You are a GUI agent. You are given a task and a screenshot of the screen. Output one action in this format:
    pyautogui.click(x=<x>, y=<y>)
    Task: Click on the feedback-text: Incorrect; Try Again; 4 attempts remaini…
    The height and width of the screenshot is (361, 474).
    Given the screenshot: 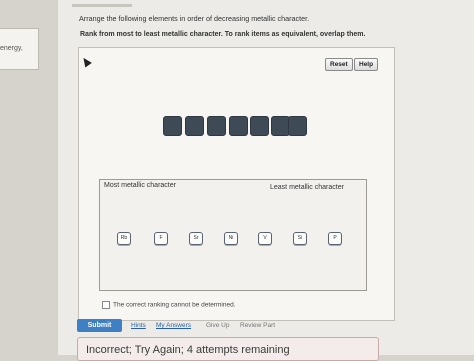 What is the action you would take?
    pyautogui.click(x=188, y=350)
    